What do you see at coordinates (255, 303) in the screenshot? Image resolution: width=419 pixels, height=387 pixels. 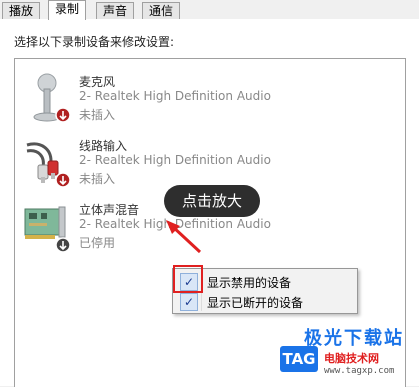 I see `menu-item-label: 显示已断开的设备` at bounding box center [255, 303].